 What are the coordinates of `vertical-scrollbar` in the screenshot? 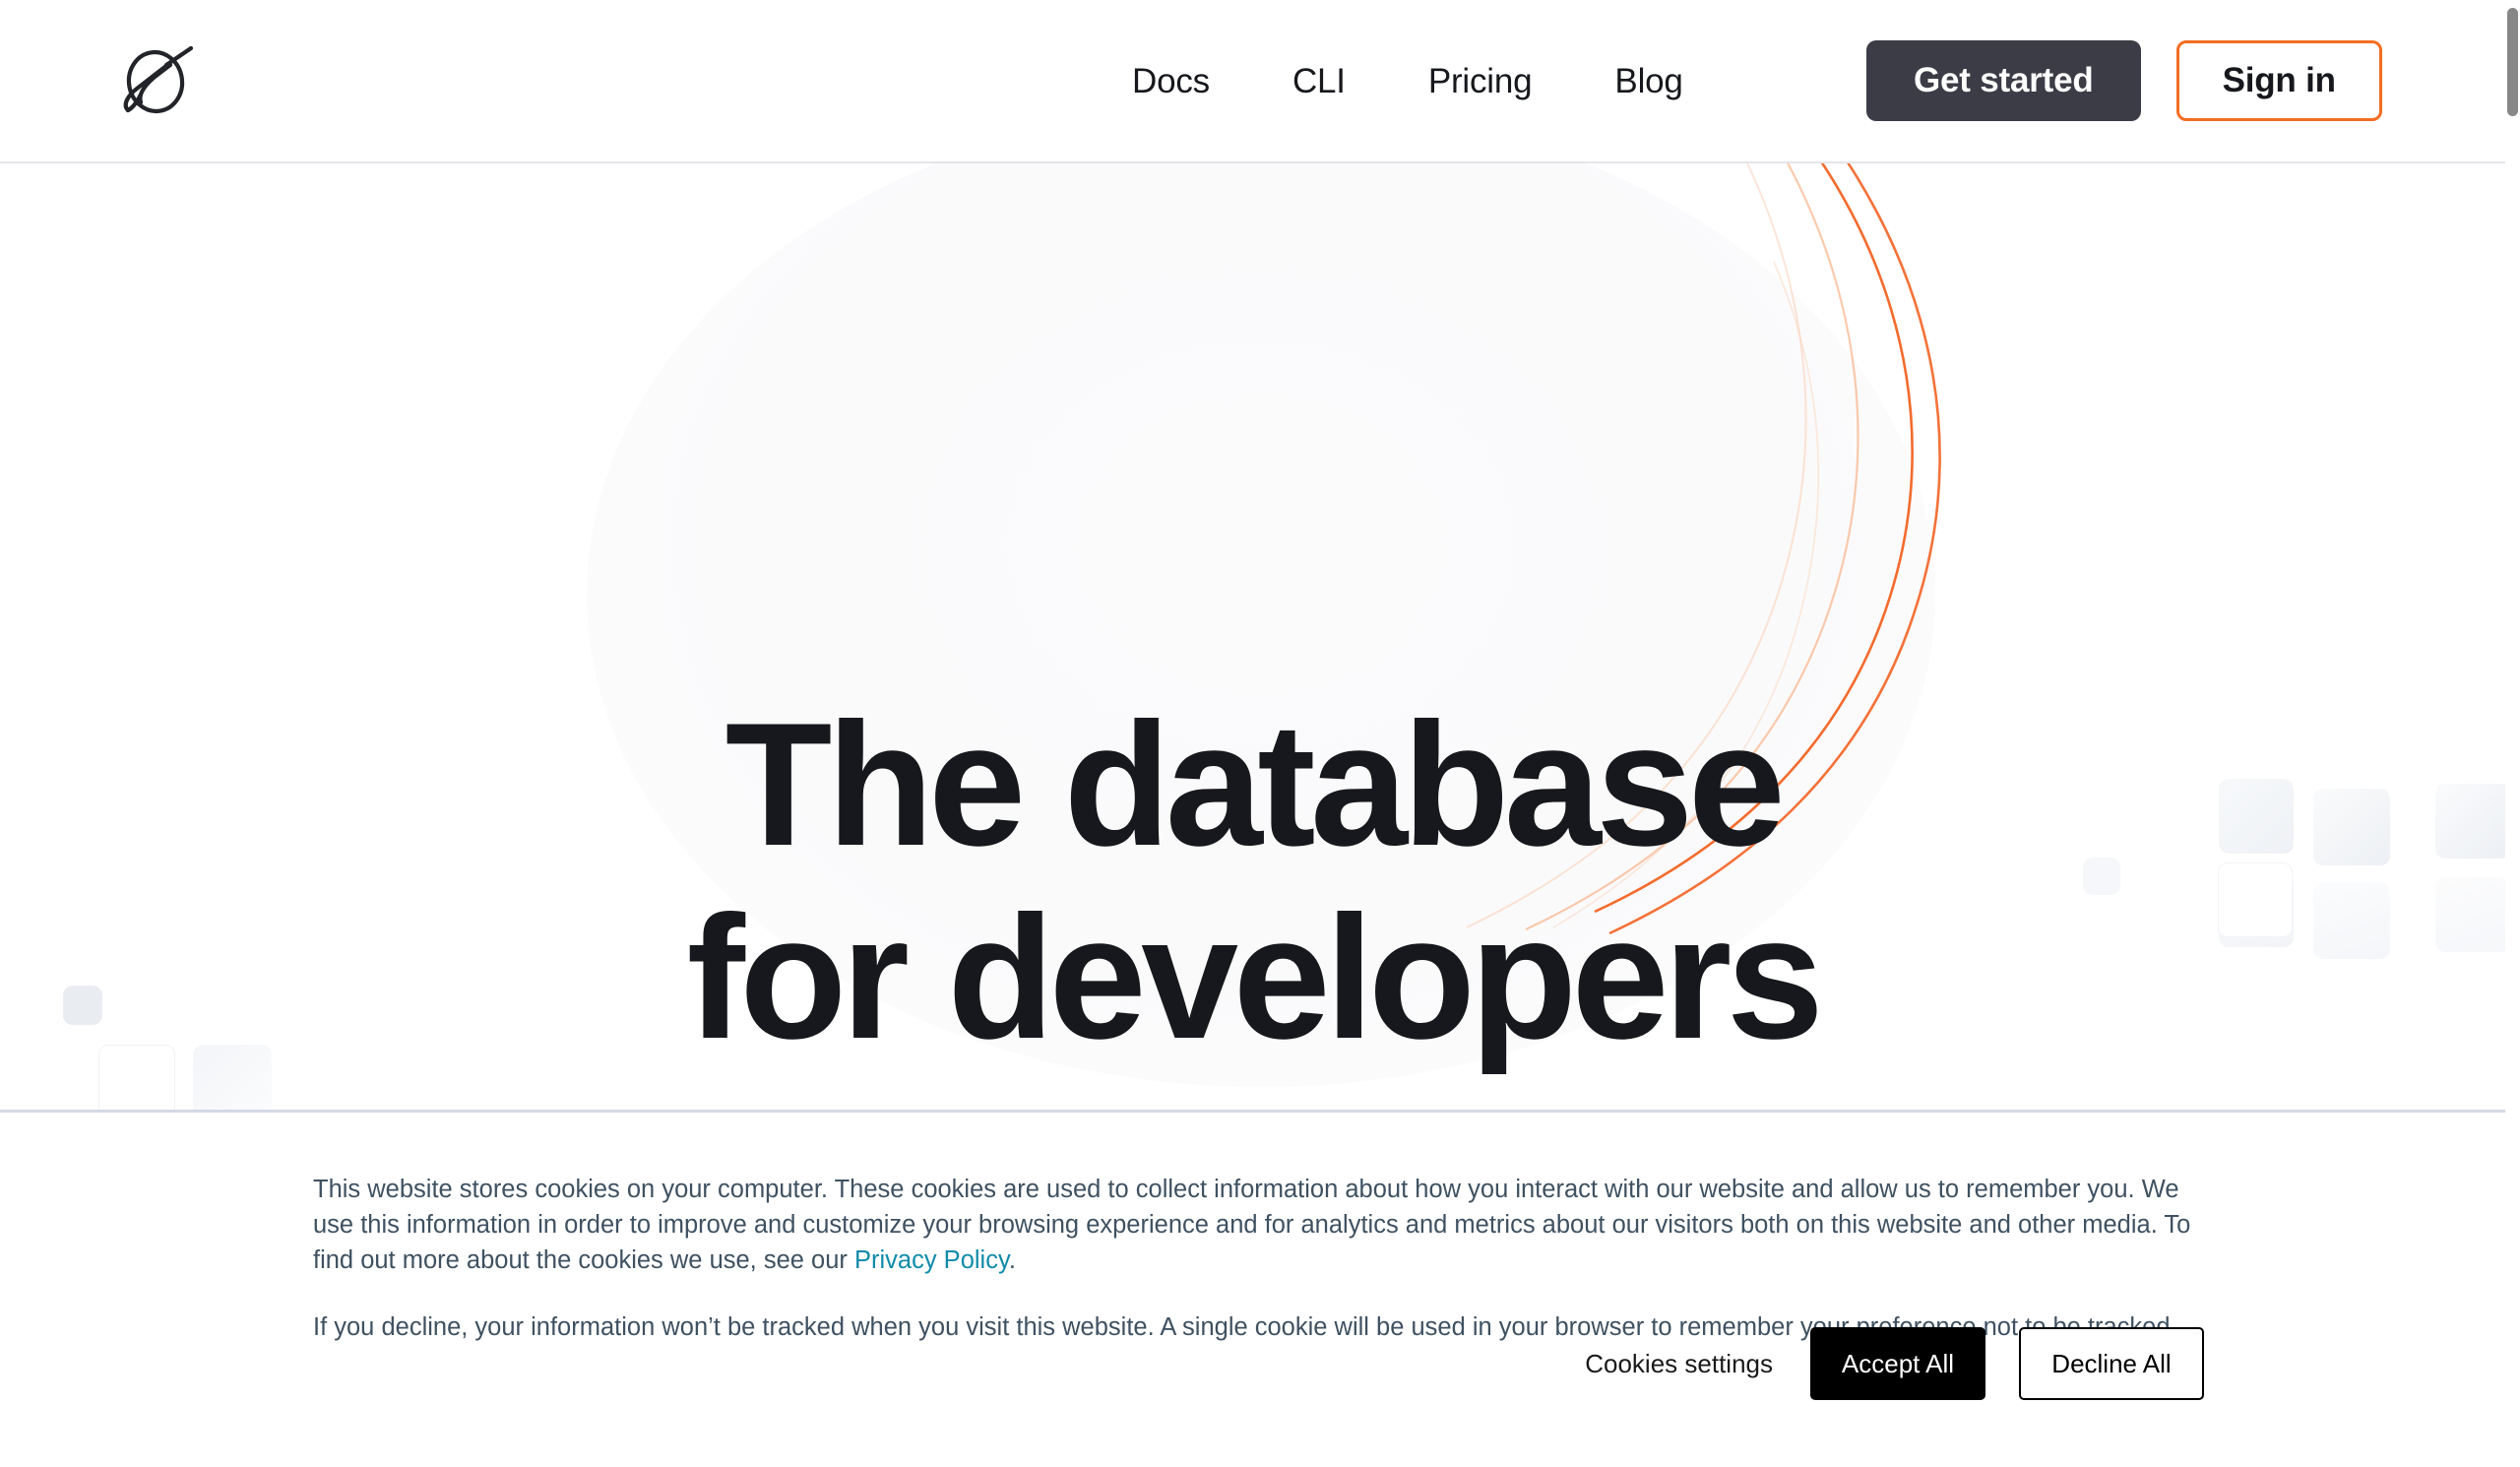 It's located at (2512, 733).